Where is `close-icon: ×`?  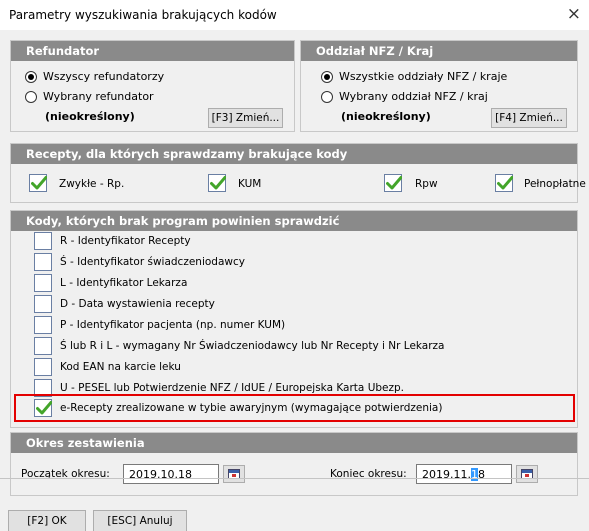 close-icon: × is located at coordinates (574, 14).